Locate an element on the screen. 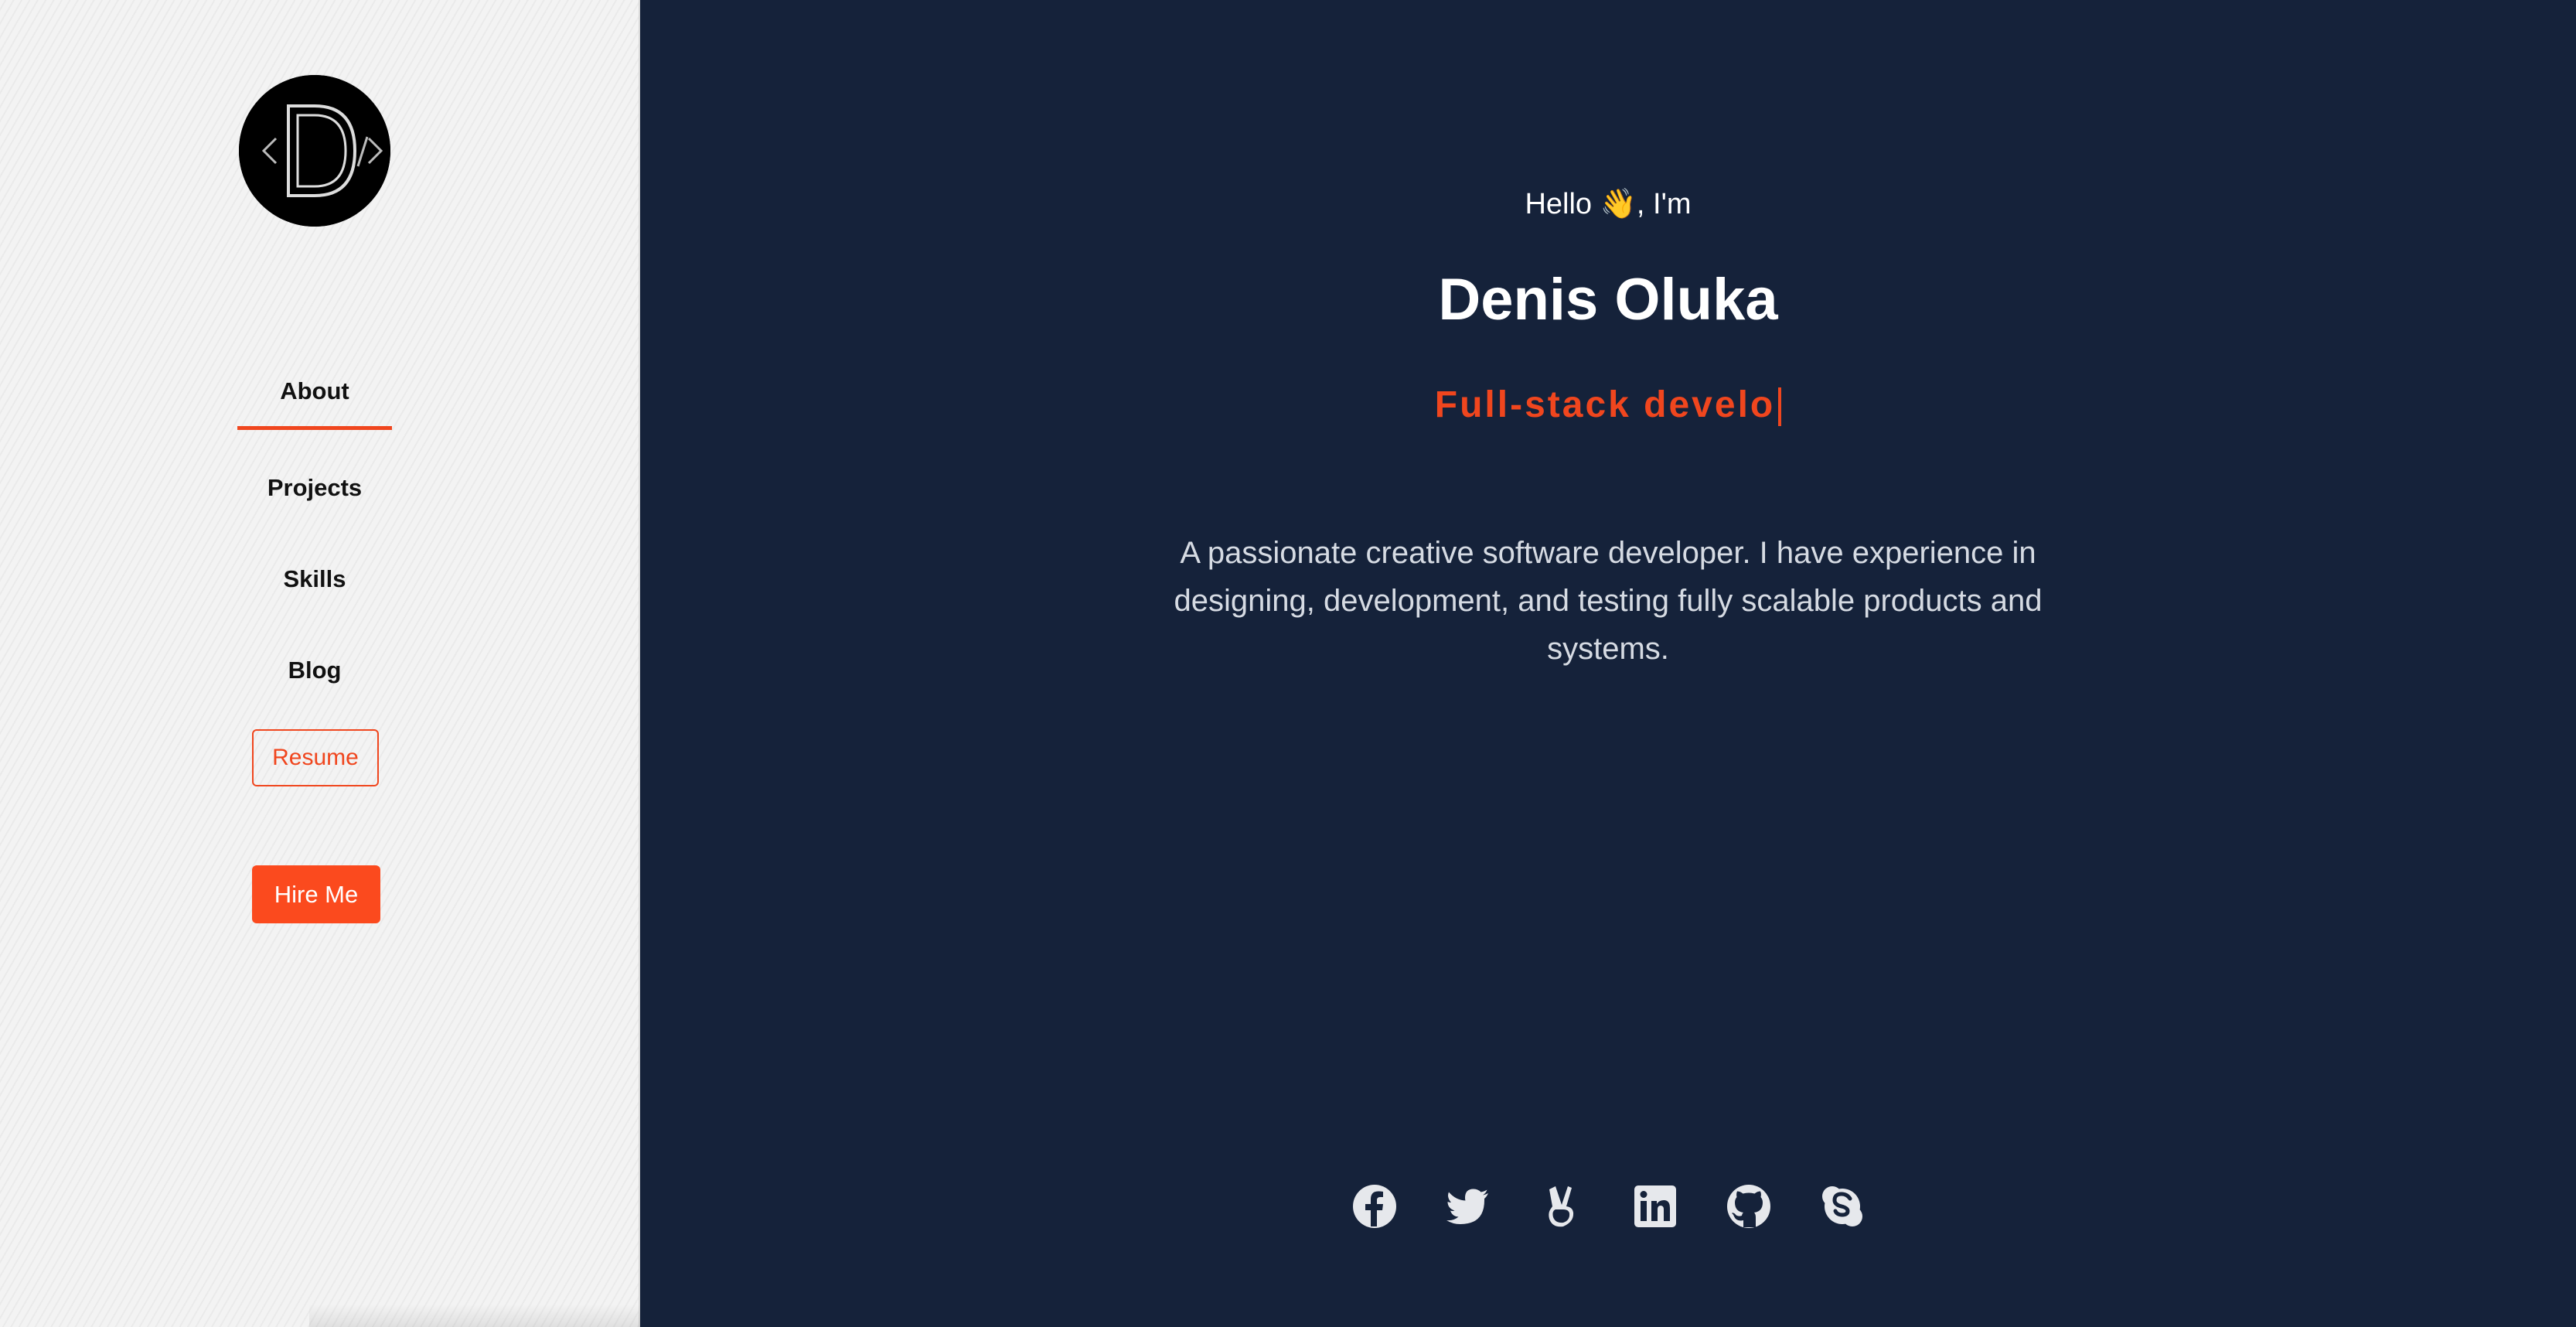  role-text: Full-stack develo is located at coordinates (1605, 404).